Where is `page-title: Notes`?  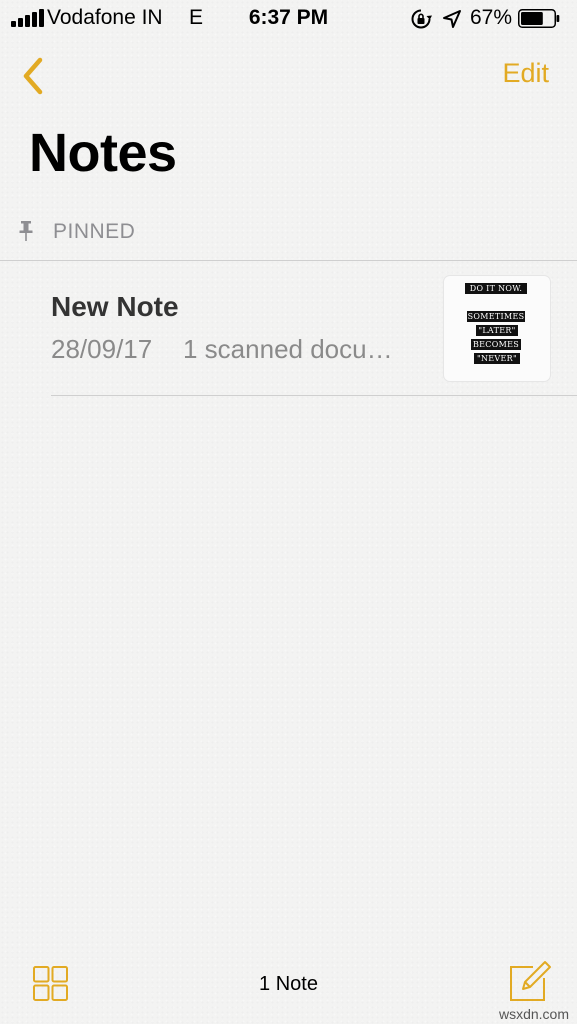
page-title: Notes is located at coordinates (103, 153).